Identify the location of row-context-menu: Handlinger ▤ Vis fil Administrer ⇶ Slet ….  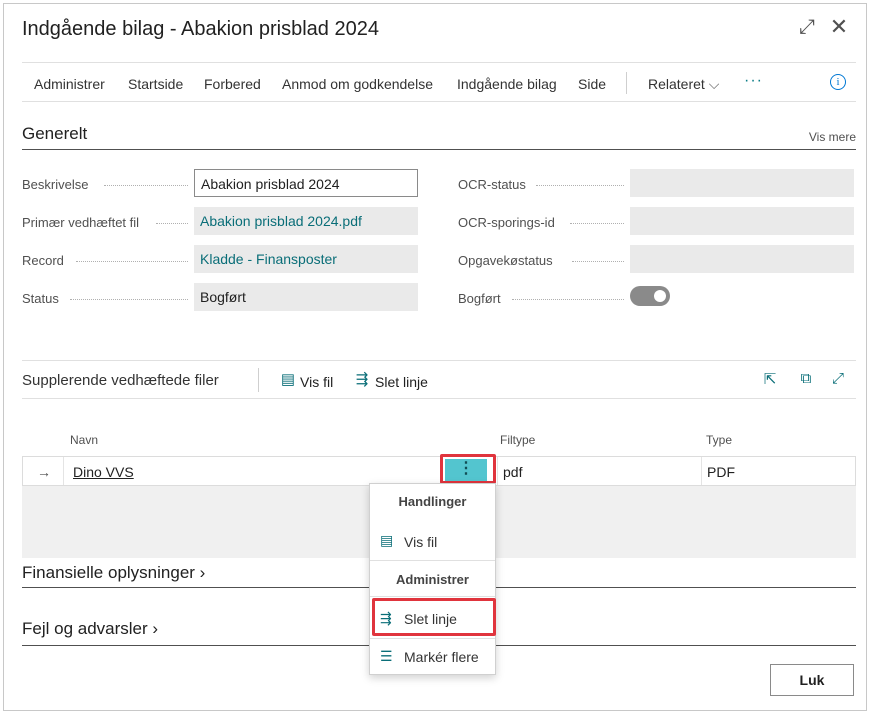
(432, 579).